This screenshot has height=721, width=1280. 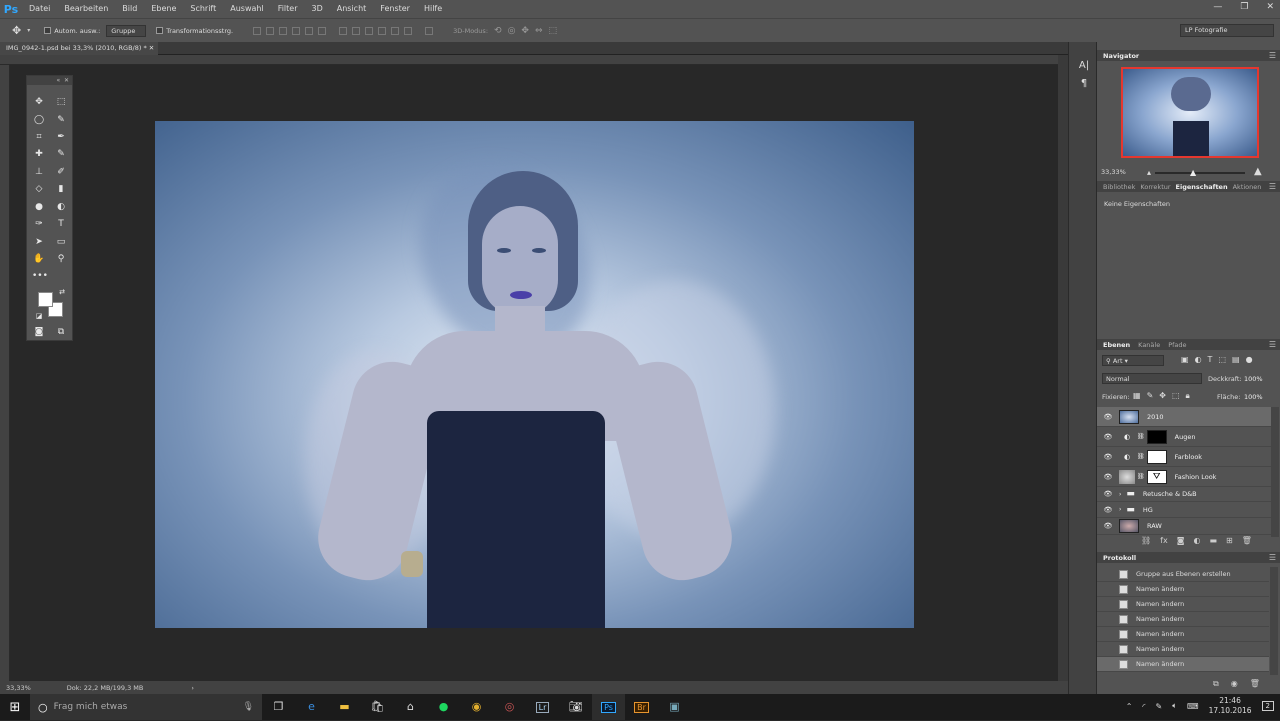 What do you see at coordinates (39, 9) in the screenshot?
I see `menu-datei: Datei` at bounding box center [39, 9].